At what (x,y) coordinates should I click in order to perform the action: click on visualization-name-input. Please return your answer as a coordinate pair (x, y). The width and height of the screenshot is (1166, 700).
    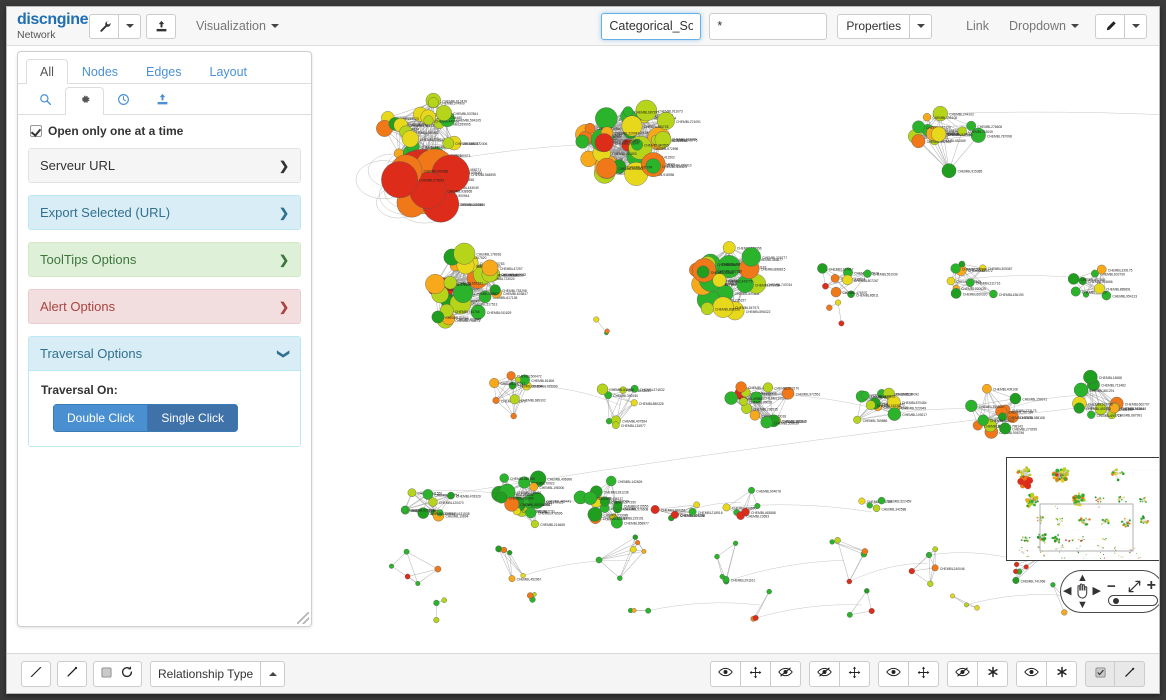
    Looking at the image, I should click on (651, 26).